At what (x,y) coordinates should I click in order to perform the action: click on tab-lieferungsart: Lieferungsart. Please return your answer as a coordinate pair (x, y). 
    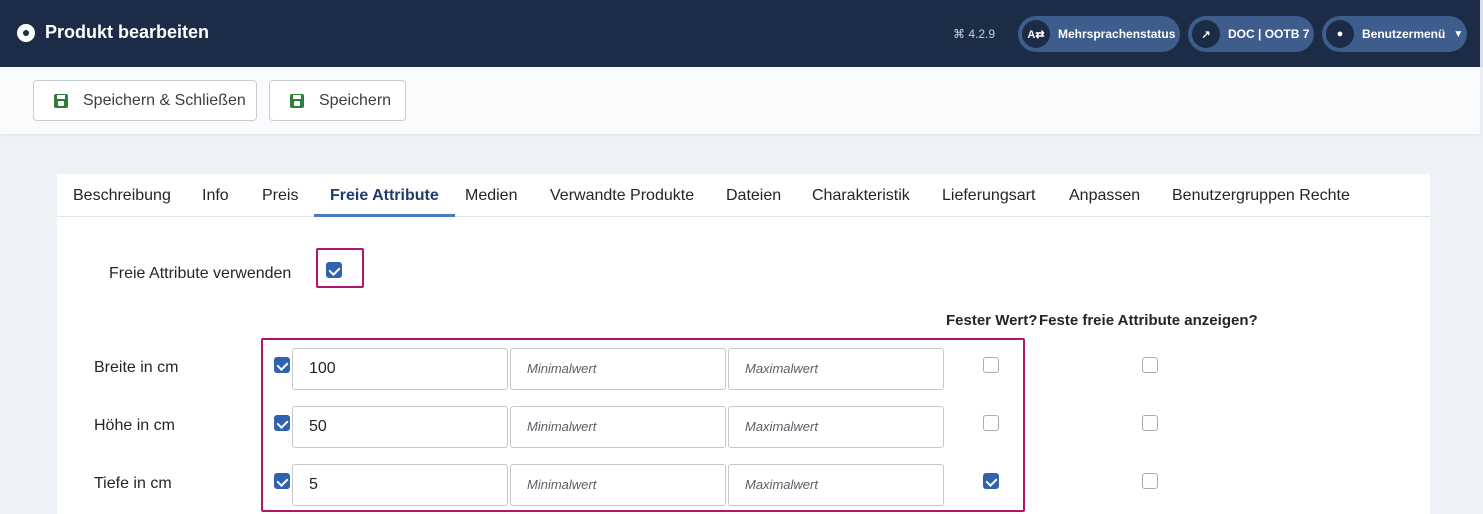
    Looking at the image, I should click on (988, 195).